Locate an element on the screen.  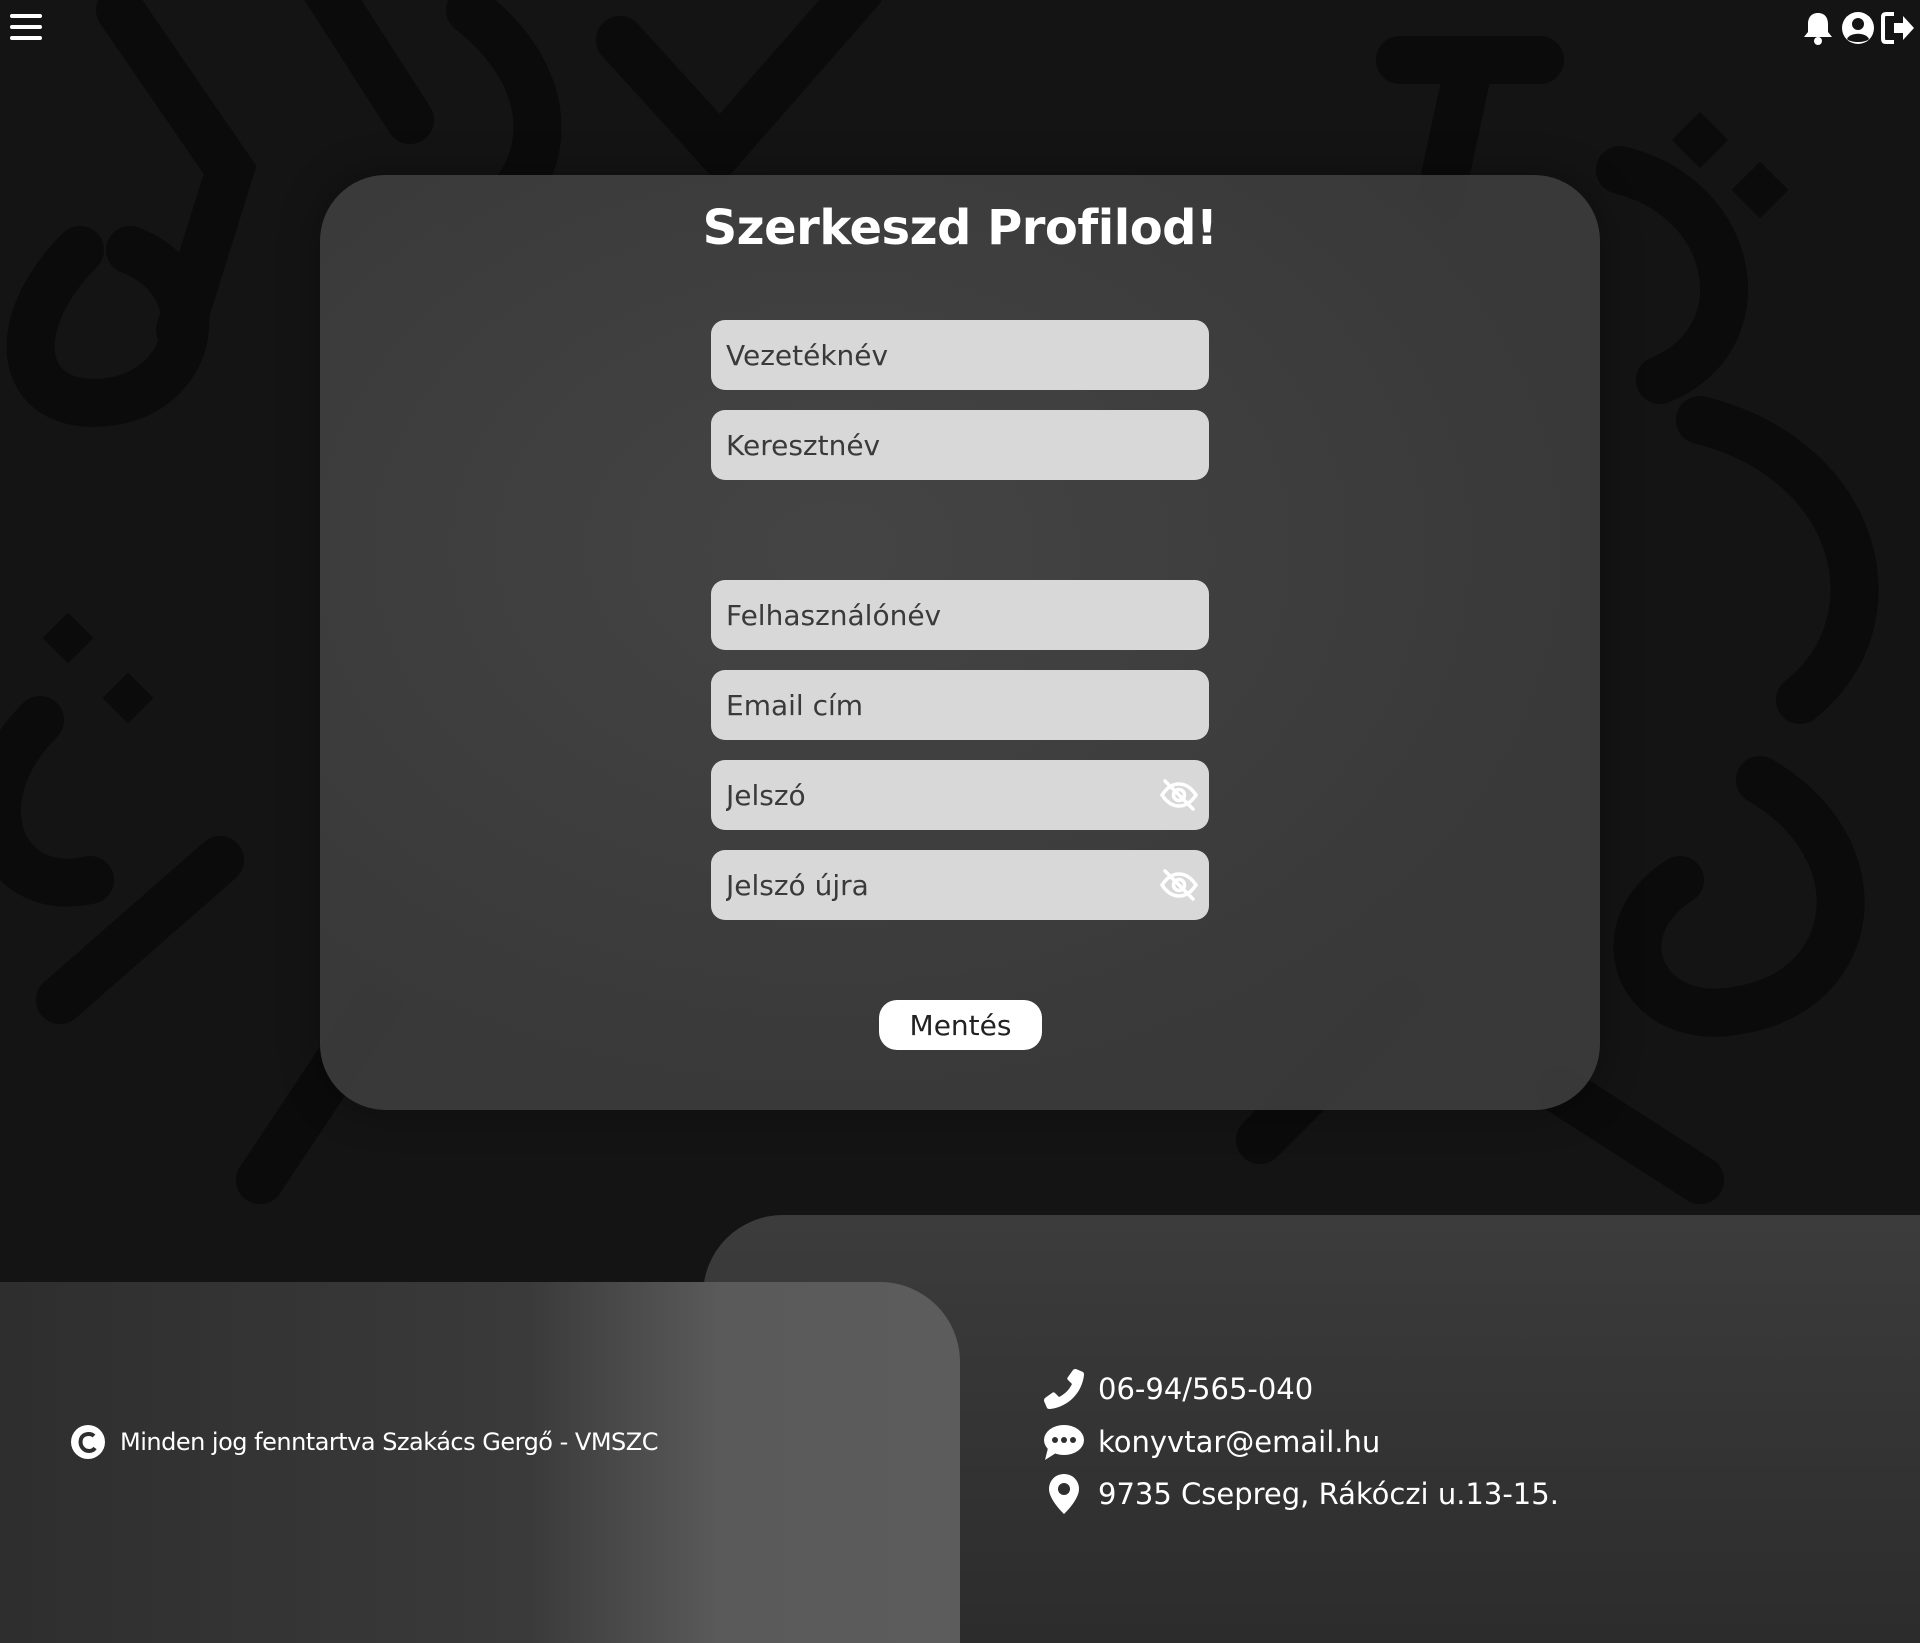
phone-icon is located at coordinates (1064, 1389).